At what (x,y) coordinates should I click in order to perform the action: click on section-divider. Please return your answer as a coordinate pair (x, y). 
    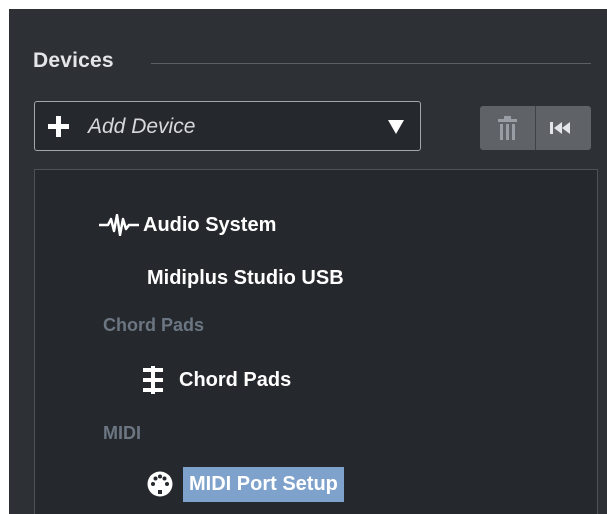
    Looking at the image, I should click on (371, 63).